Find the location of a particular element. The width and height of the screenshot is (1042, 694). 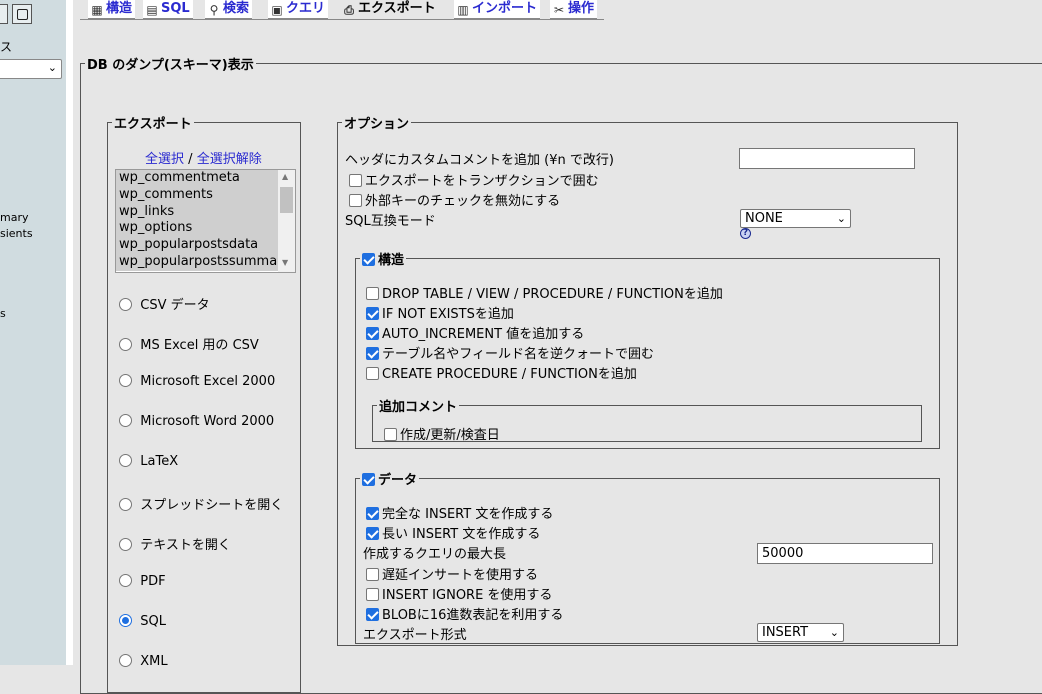

hex-blob-checkbox is located at coordinates (372, 614).